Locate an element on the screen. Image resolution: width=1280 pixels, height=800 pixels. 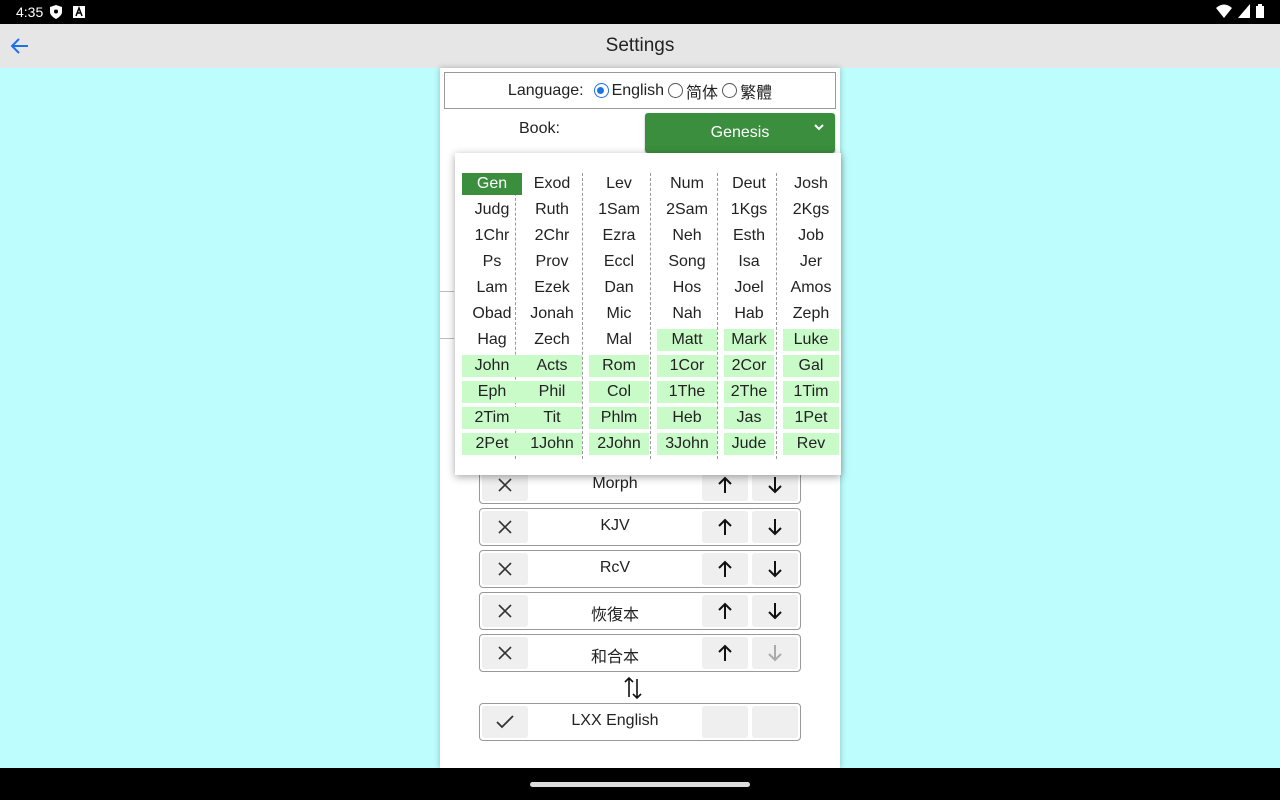
book-item-josh: Josh is located at coordinates (811, 184).